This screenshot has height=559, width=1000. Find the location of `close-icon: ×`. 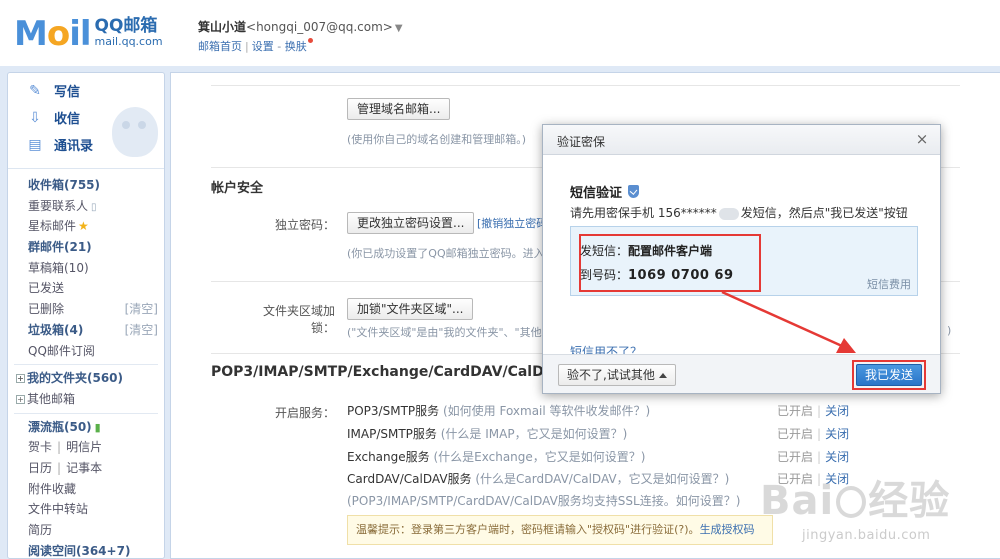

close-icon: × is located at coordinates (922, 139).